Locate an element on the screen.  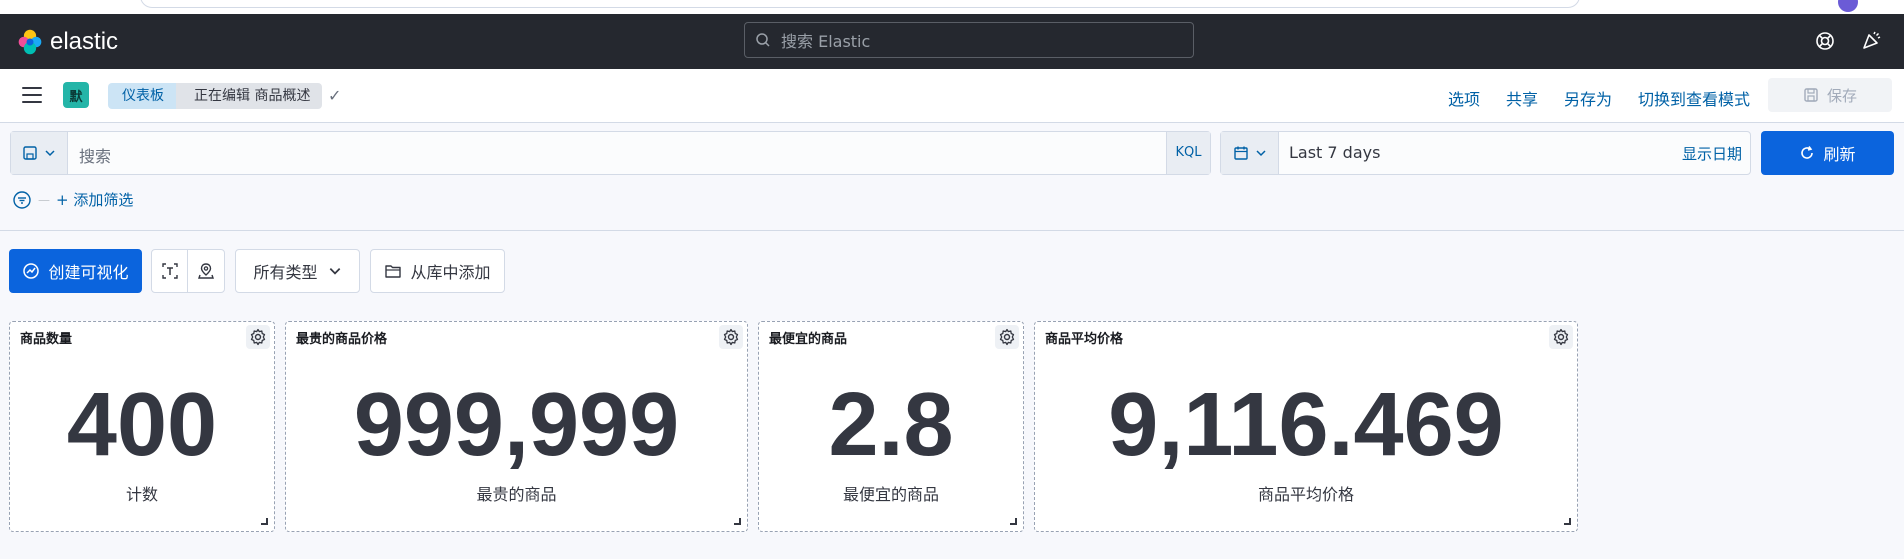
metric-label: 最贵的商品 is located at coordinates (516, 494).